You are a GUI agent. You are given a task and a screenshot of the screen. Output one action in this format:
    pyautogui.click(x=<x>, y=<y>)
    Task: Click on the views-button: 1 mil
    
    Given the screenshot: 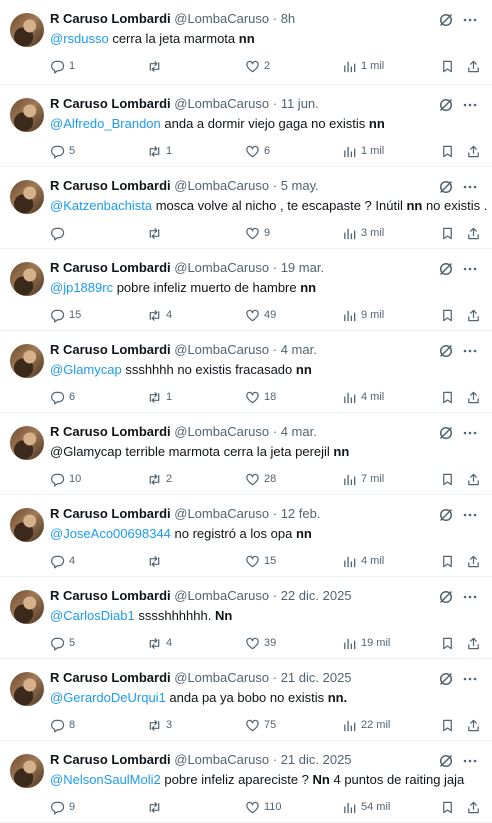 What is the action you would take?
    pyautogui.click(x=363, y=66)
    